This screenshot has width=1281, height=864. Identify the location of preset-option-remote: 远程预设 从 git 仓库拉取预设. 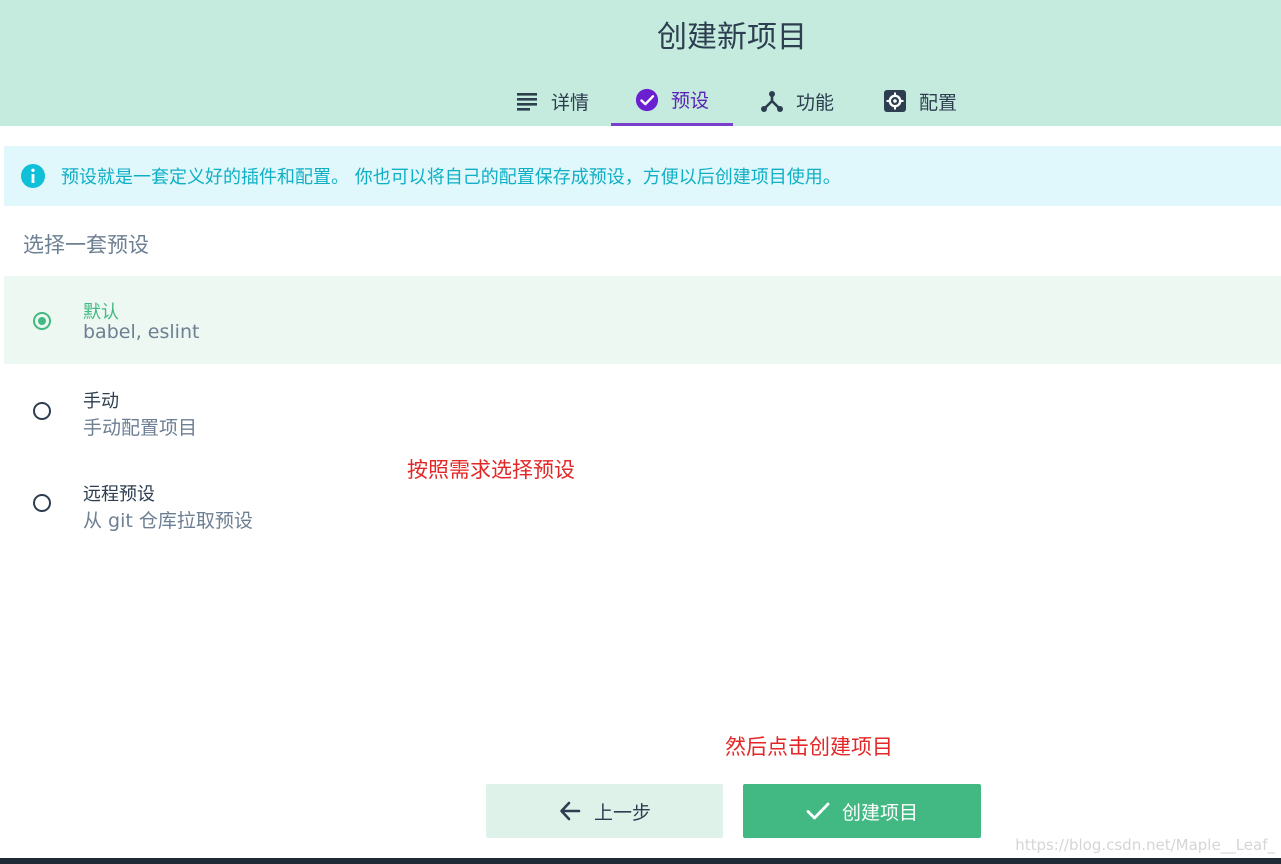
(642, 501).